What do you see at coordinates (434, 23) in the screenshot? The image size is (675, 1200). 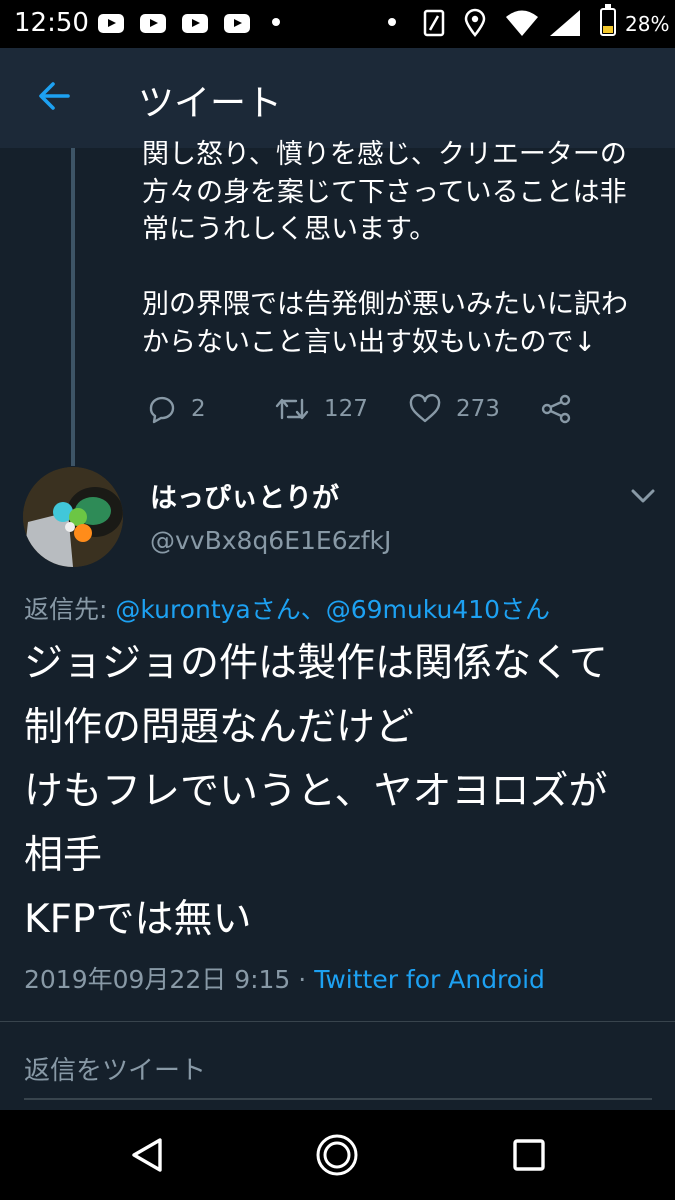 I see `nfc-icon` at bounding box center [434, 23].